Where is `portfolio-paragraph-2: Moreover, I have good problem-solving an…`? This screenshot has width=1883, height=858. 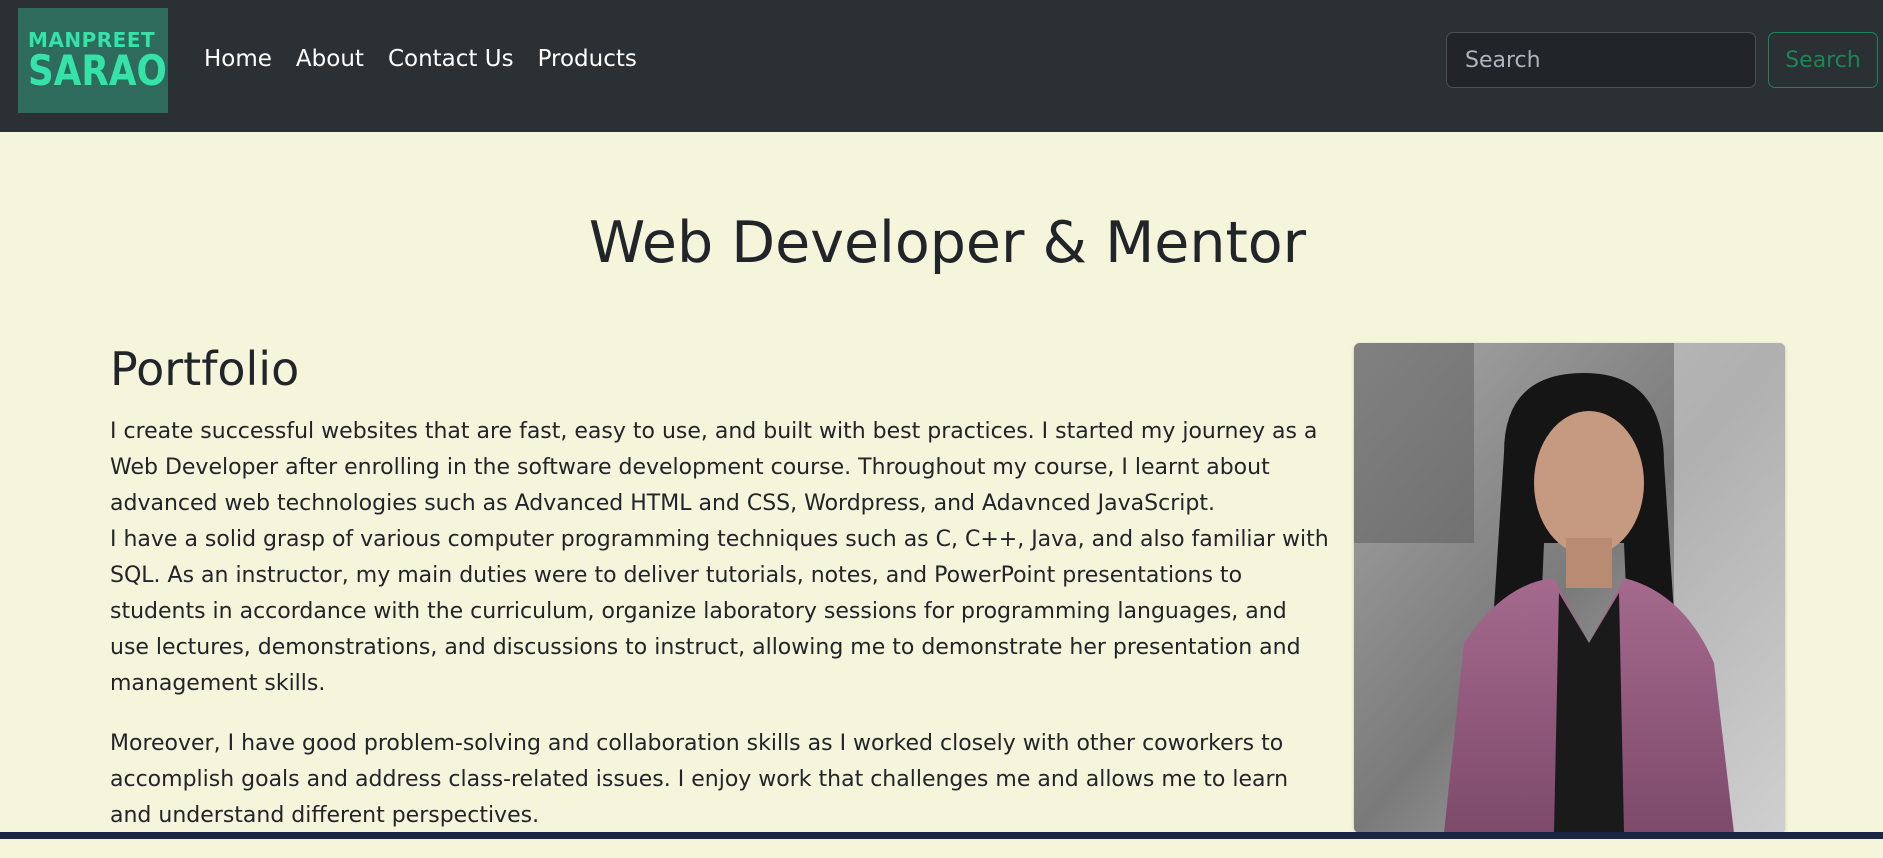
portfolio-paragraph-2: Moreover, I have good problem-solving an… is located at coordinates (699, 779).